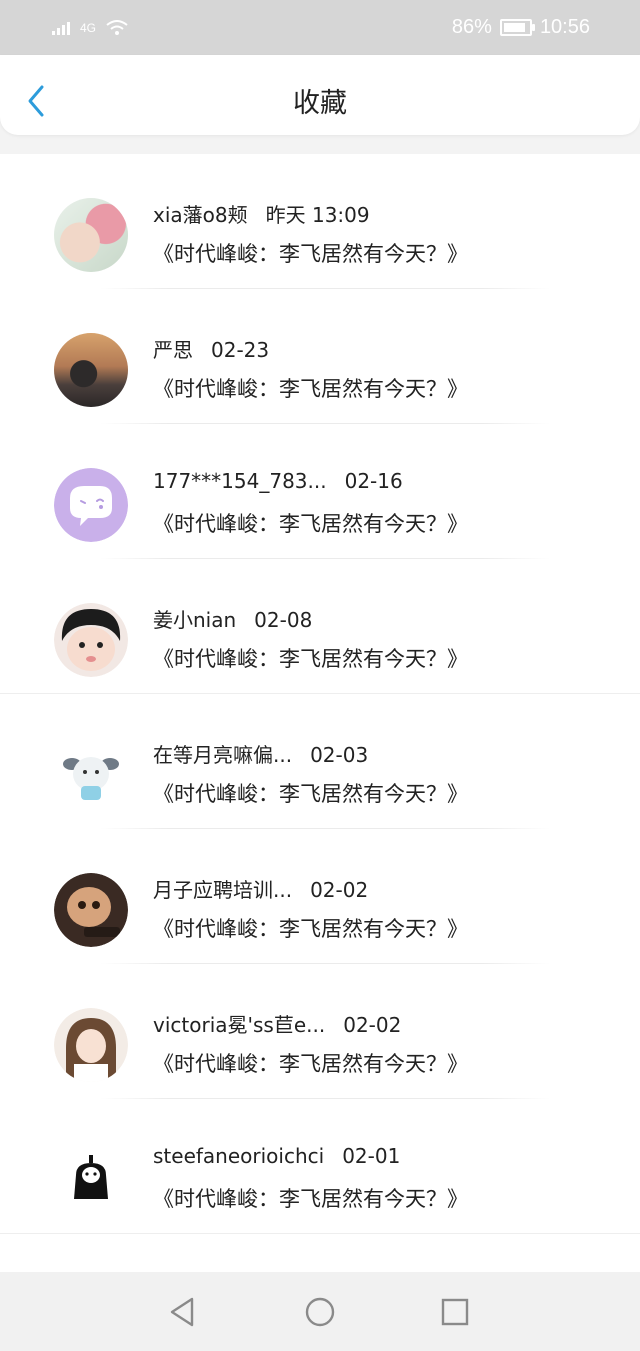 This screenshot has width=640, height=1351. I want to click on item-time: 02-16, so click(373, 481).